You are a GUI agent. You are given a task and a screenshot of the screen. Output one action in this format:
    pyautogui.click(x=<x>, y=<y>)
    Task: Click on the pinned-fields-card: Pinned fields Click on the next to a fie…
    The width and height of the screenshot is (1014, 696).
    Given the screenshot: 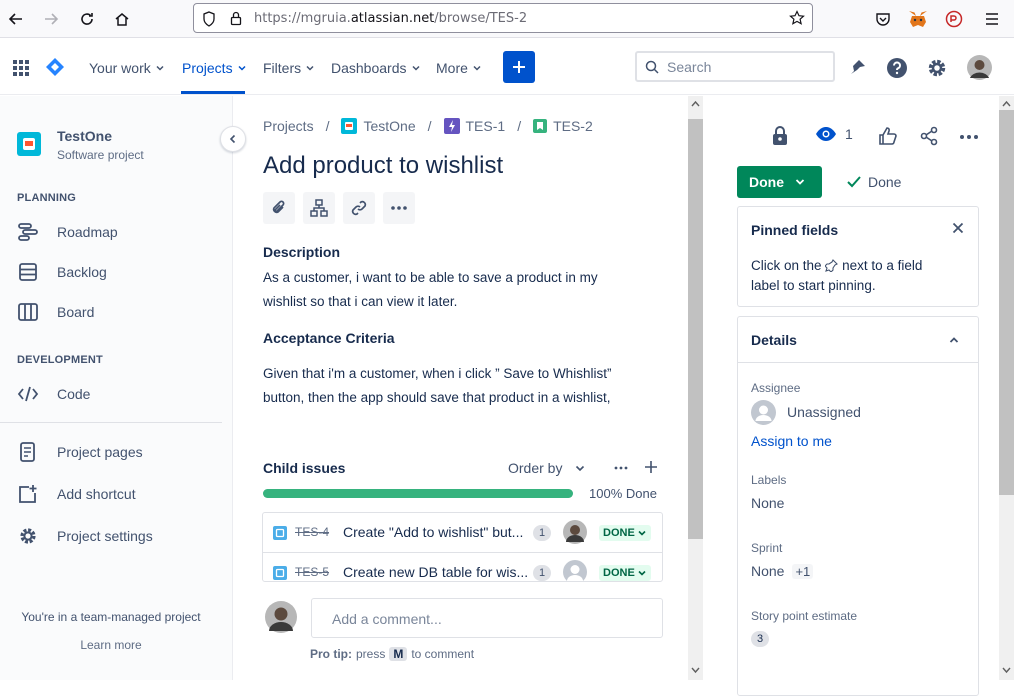 What is the action you would take?
    pyautogui.click(x=858, y=256)
    